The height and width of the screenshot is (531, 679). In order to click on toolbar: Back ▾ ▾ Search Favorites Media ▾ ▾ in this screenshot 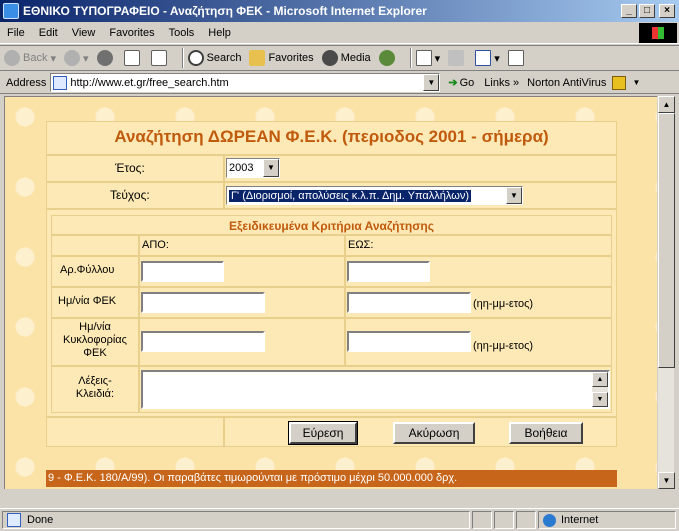, I will do `click(339, 58)`.